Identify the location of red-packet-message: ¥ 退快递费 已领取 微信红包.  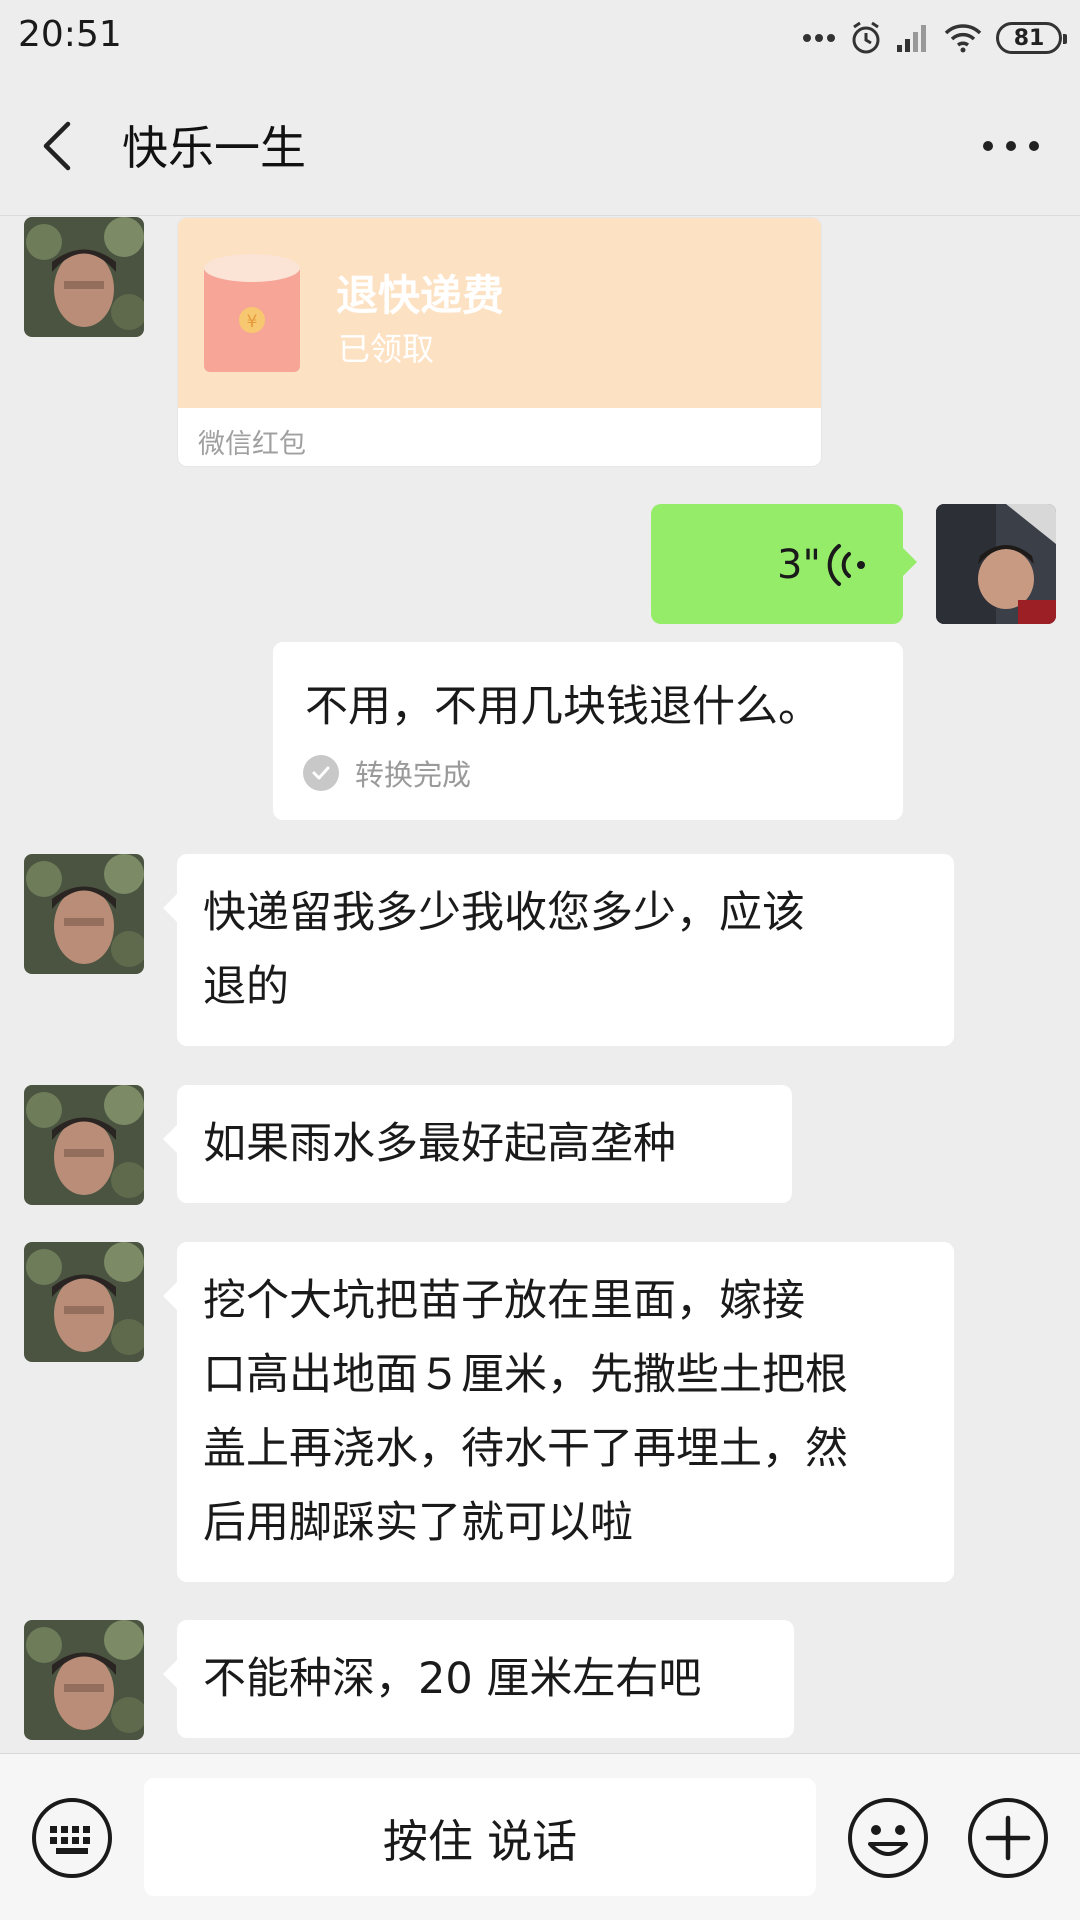
(499, 342).